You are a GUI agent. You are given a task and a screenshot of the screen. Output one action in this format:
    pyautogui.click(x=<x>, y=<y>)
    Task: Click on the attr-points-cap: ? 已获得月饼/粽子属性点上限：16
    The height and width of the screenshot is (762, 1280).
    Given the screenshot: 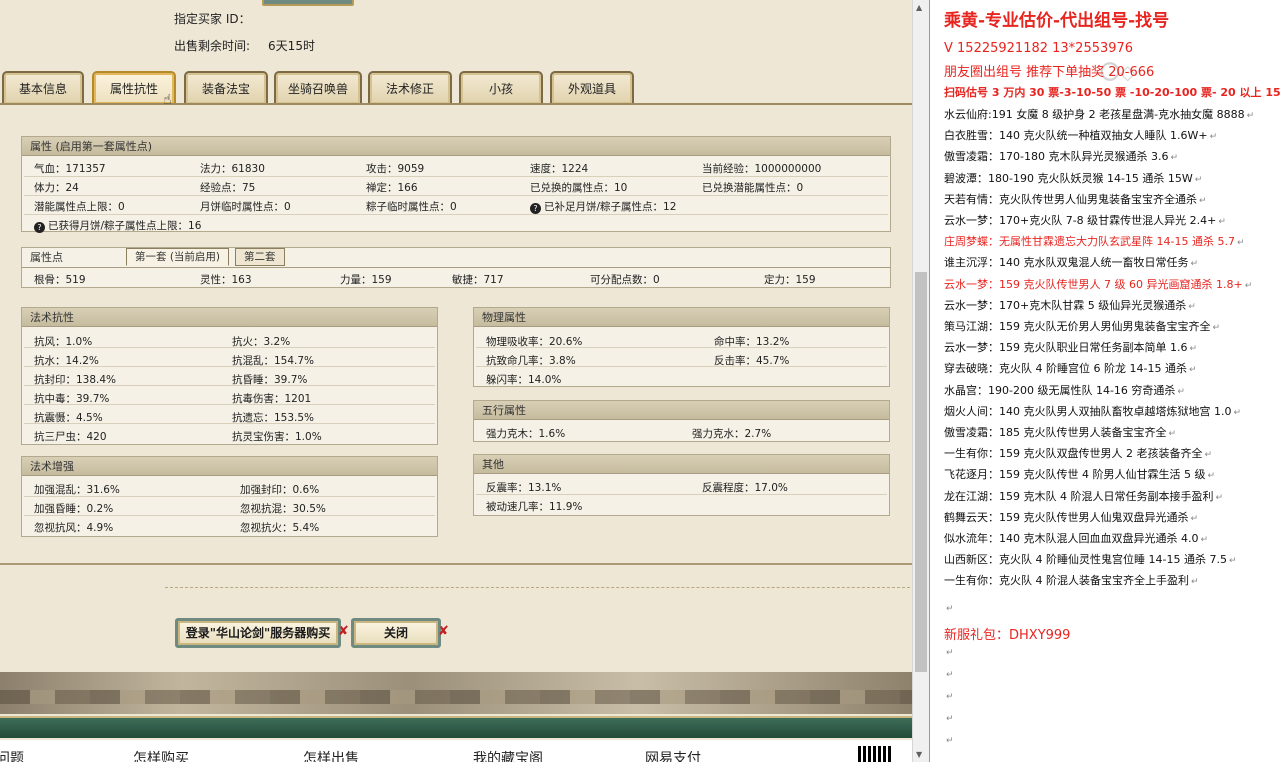 What is the action you would take?
    pyautogui.click(x=117, y=225)
    